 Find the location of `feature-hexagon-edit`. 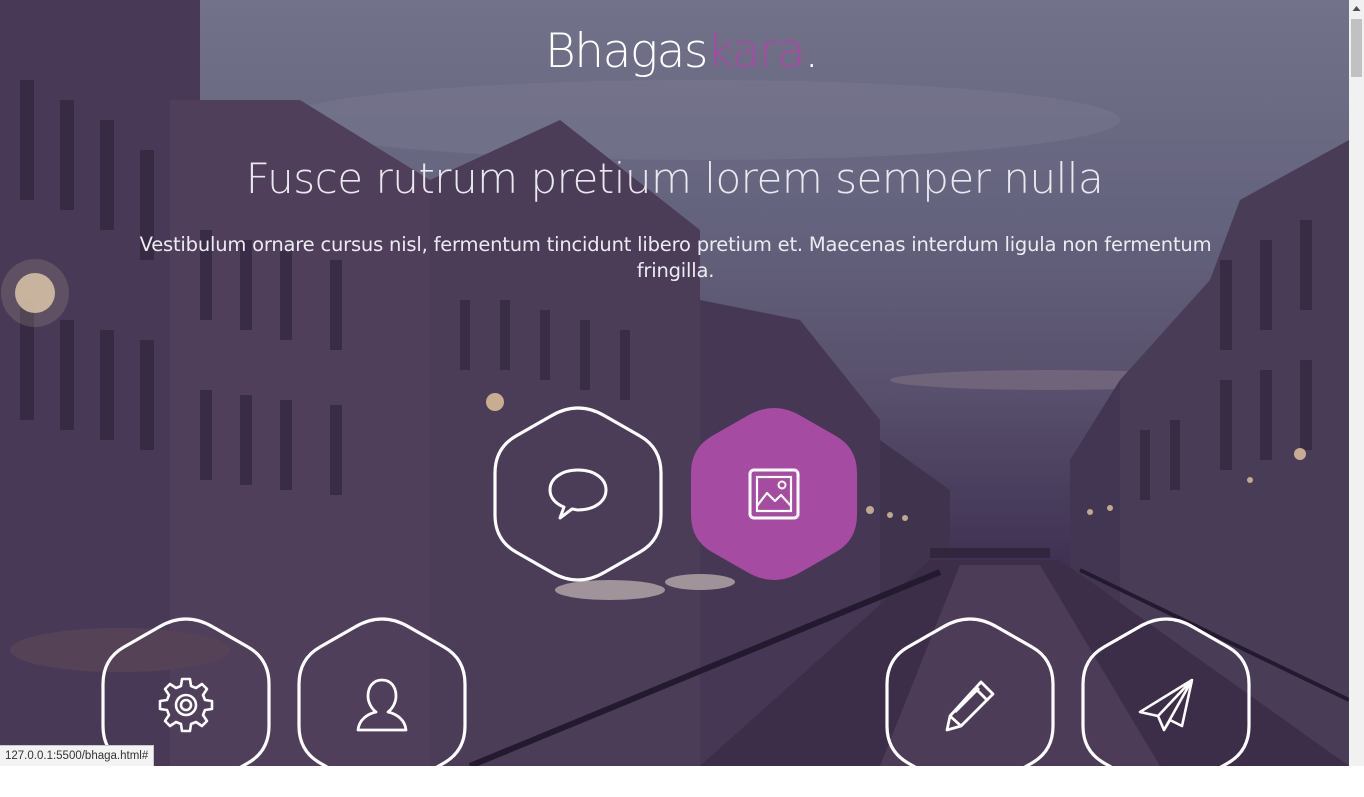

feature-hexagon-edit is located at coordinates (970, 705).